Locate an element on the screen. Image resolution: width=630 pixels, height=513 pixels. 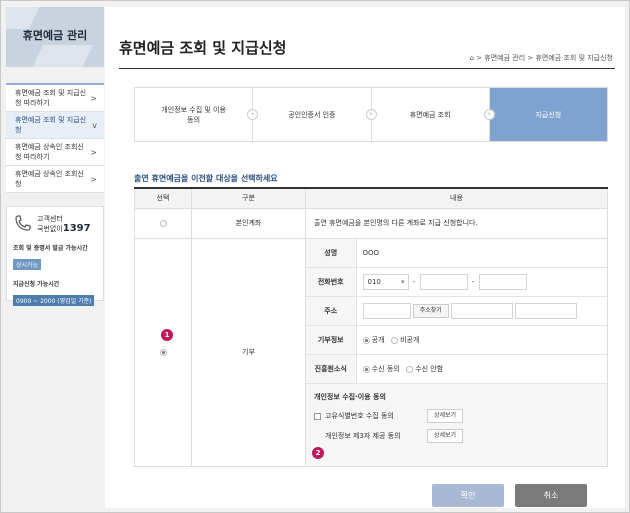
docs-time-label: 조회 및 증명서 발급 가능시간 is located at coordinates (50, 248).